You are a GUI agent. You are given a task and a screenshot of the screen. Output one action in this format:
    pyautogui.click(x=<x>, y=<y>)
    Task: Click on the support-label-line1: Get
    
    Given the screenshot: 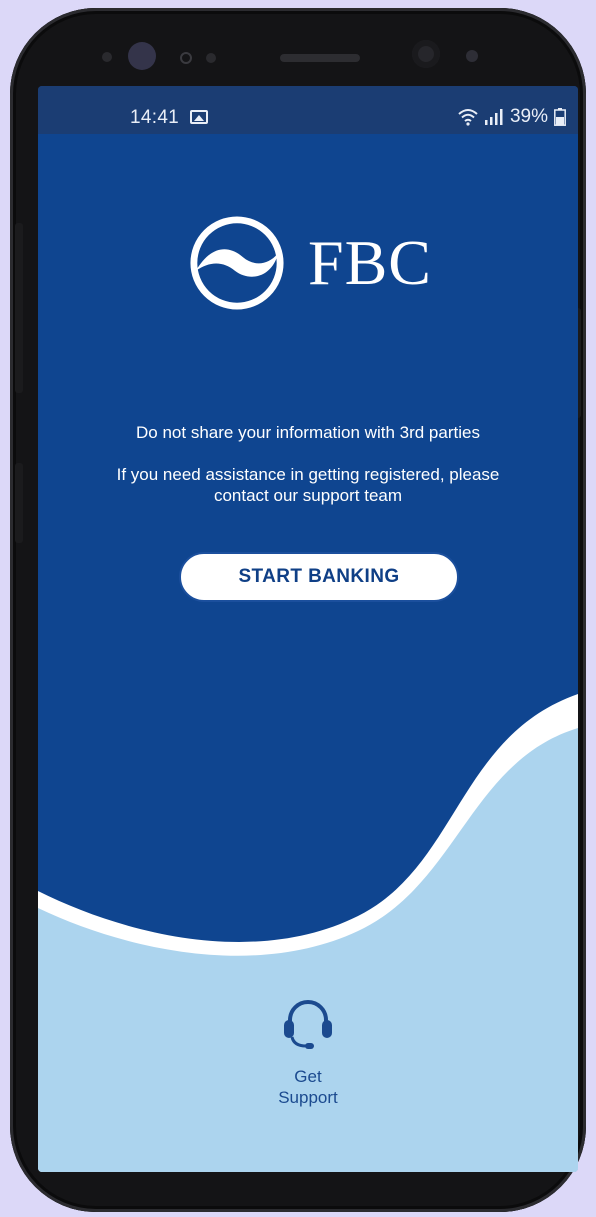 What is the action you would take?
    pyautogui.click(x=308, y=1076)
    